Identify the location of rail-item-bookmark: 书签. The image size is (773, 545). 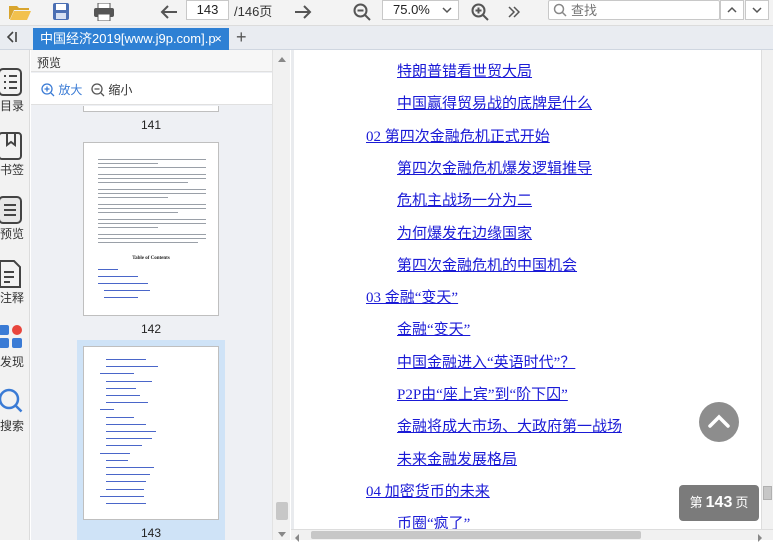
(15, 162).